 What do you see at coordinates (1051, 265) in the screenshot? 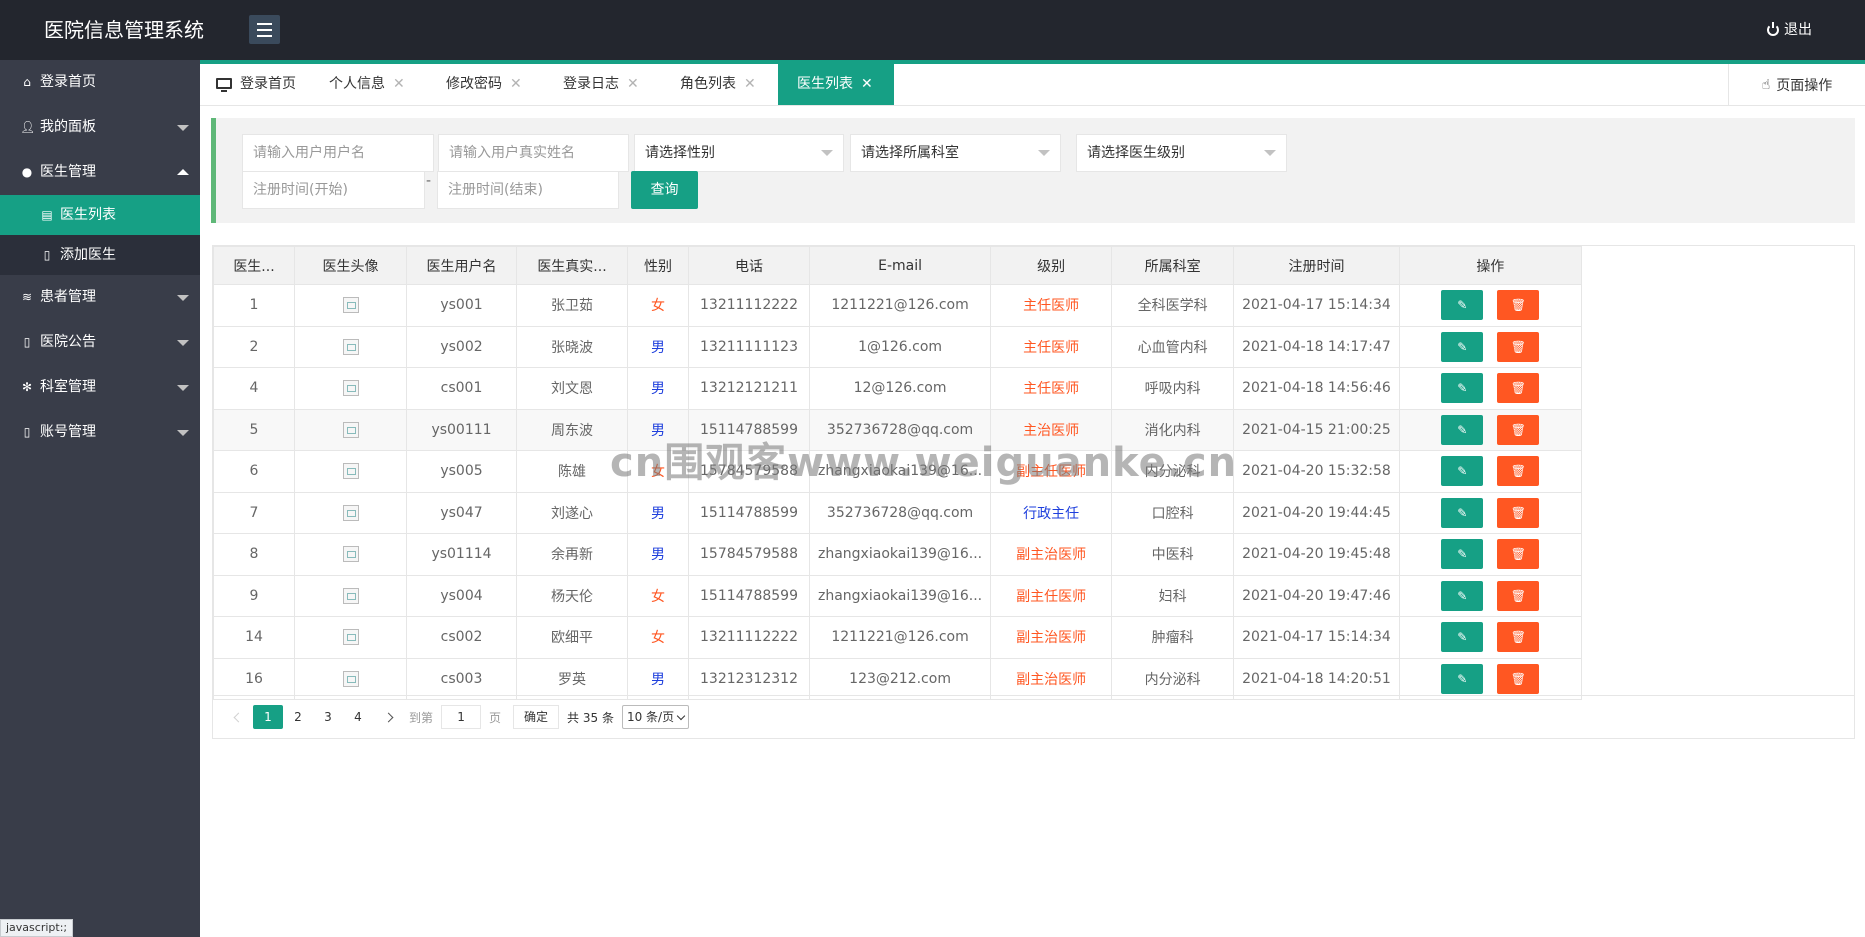
I see `column-header: 级别` at bounding box center [1051, 265].